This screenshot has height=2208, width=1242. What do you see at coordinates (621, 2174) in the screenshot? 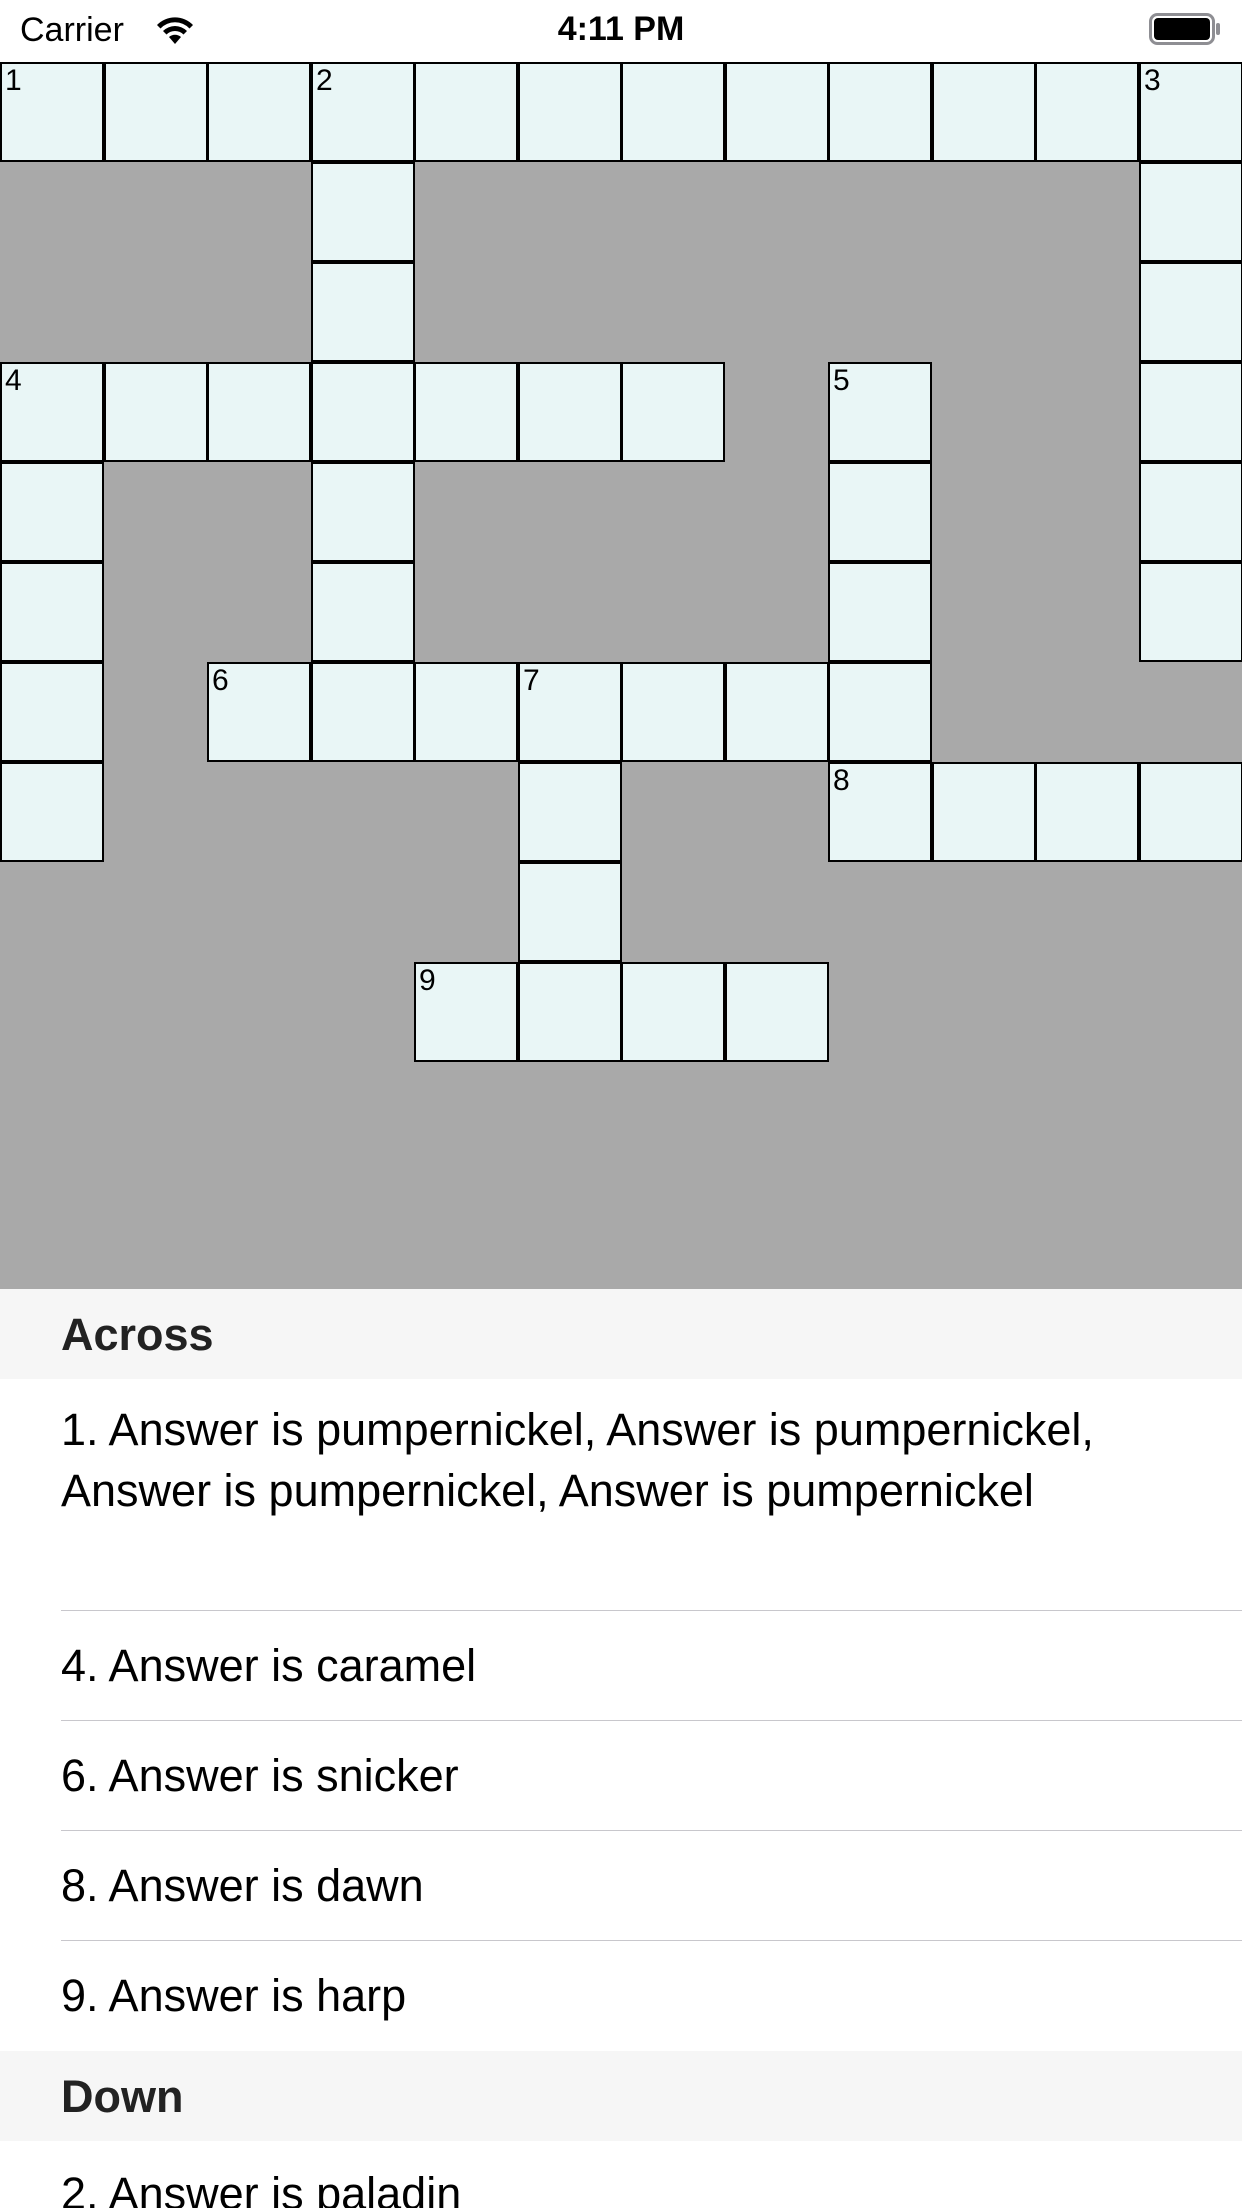
I see `clue-row-down-2: 2. Answer is paladin` at bounding box center [621, 2174].